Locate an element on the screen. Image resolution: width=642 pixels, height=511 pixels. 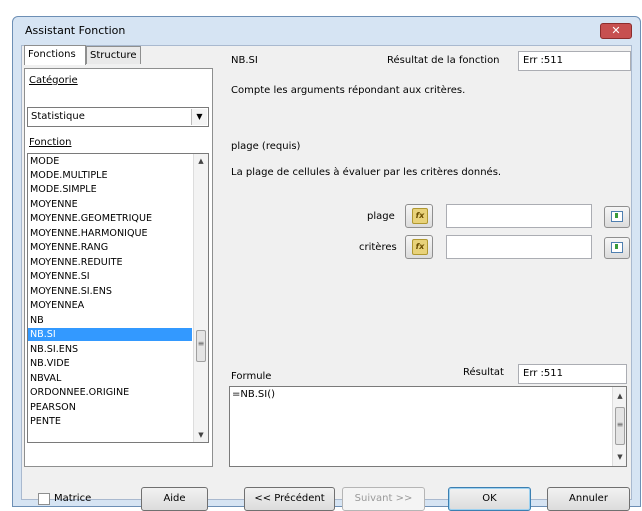
list-item: NB.VIDE is located at coordinates (110, 363).